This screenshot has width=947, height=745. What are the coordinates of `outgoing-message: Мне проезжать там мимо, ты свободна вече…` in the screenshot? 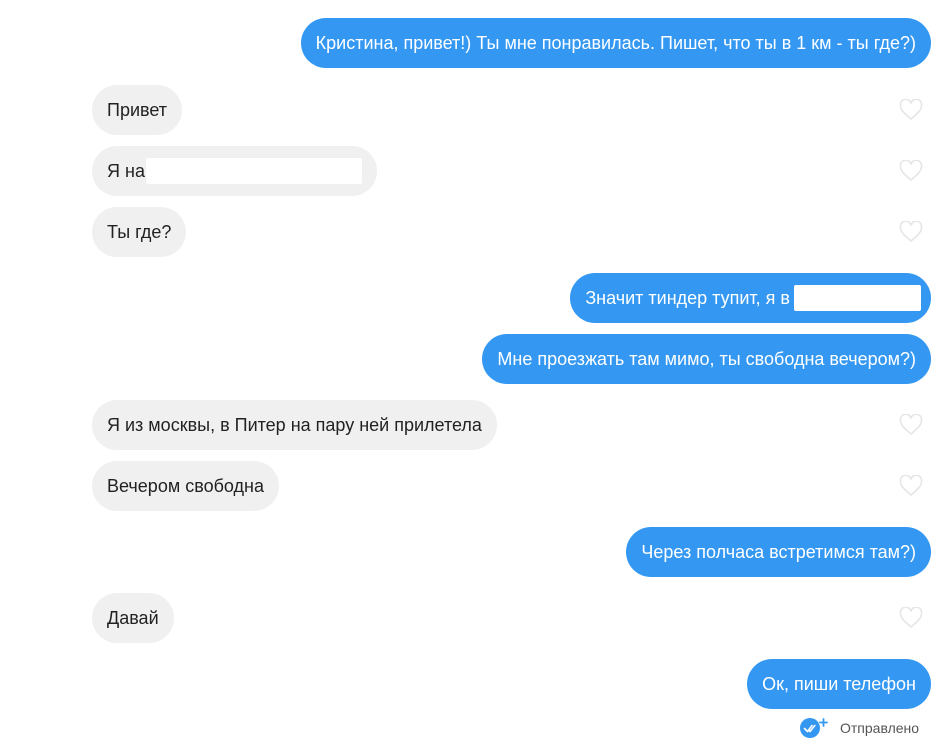 It's located at (706, 359).